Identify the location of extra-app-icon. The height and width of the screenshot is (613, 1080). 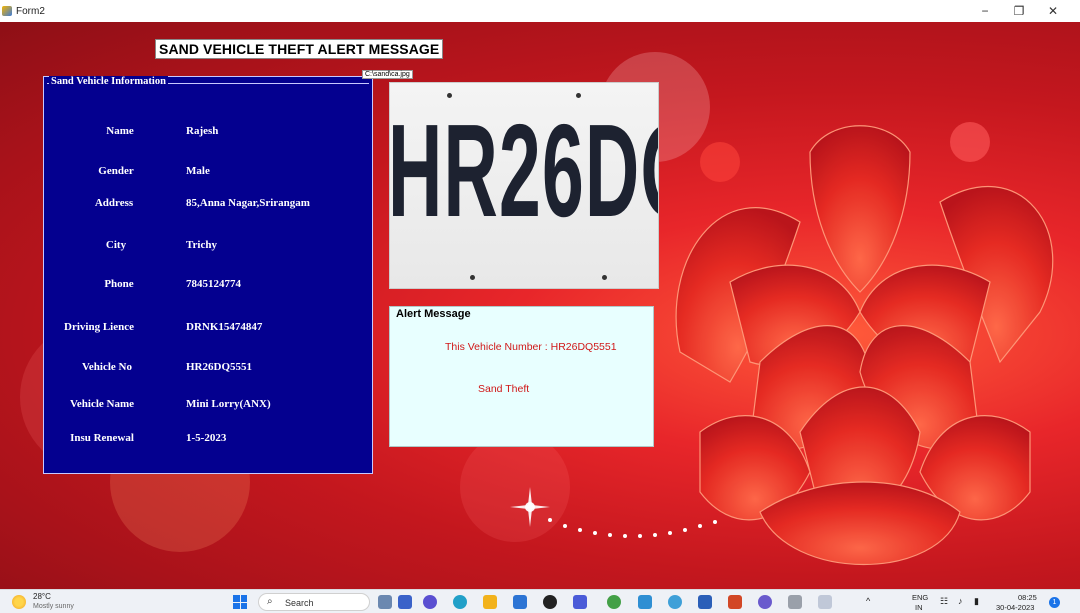
(765, 602).